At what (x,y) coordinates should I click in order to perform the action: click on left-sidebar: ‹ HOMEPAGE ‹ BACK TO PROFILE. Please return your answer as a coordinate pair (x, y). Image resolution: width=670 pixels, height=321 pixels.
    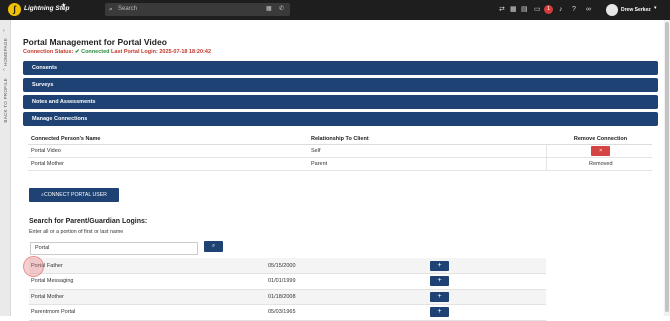
    Looking at the image, I should click on (5, 168).